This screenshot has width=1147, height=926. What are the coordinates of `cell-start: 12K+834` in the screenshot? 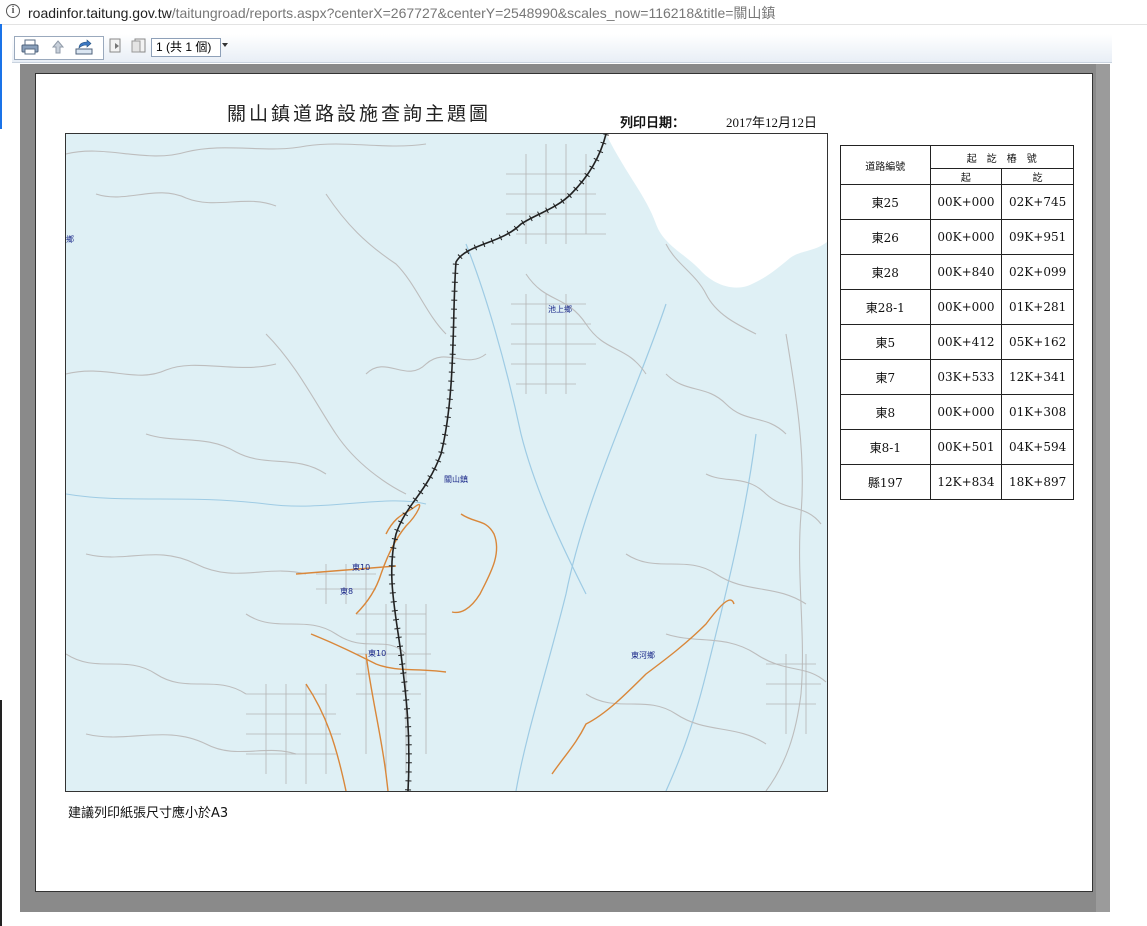 It's located at (966, 482).